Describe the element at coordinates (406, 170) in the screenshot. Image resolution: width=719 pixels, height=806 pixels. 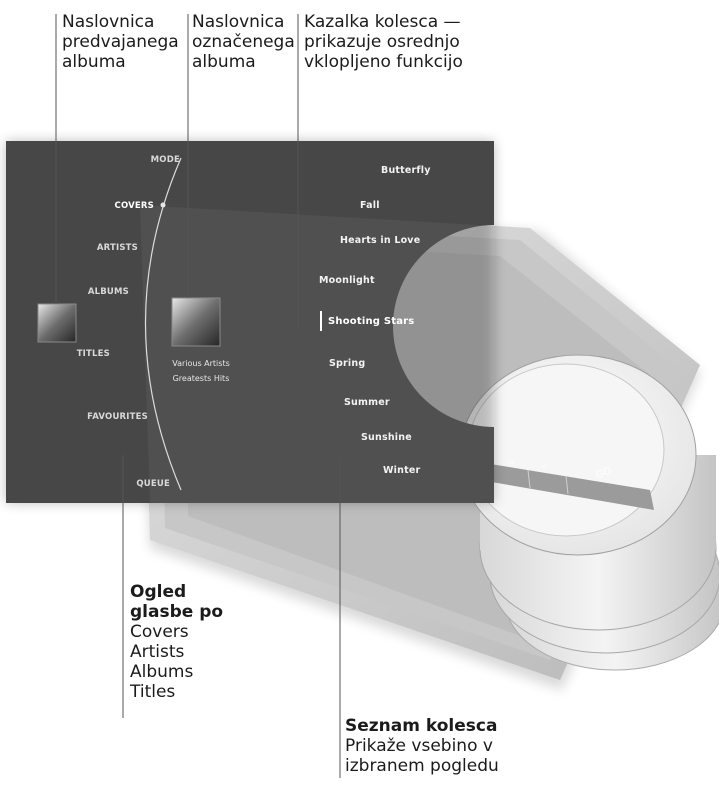
I see `list-item: Butterfly` at that location.